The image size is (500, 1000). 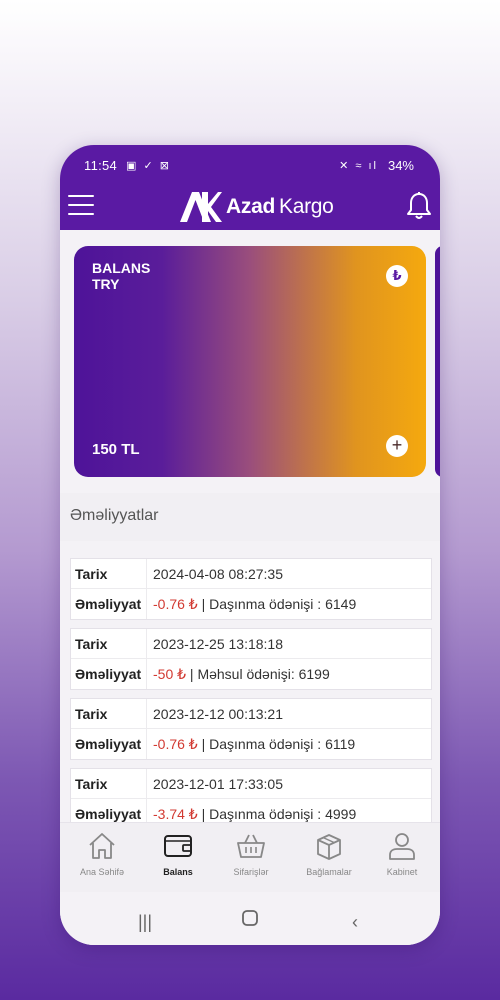 I want to click on nav-item-orders: Sifarişlər, so click(x=251, y=854).